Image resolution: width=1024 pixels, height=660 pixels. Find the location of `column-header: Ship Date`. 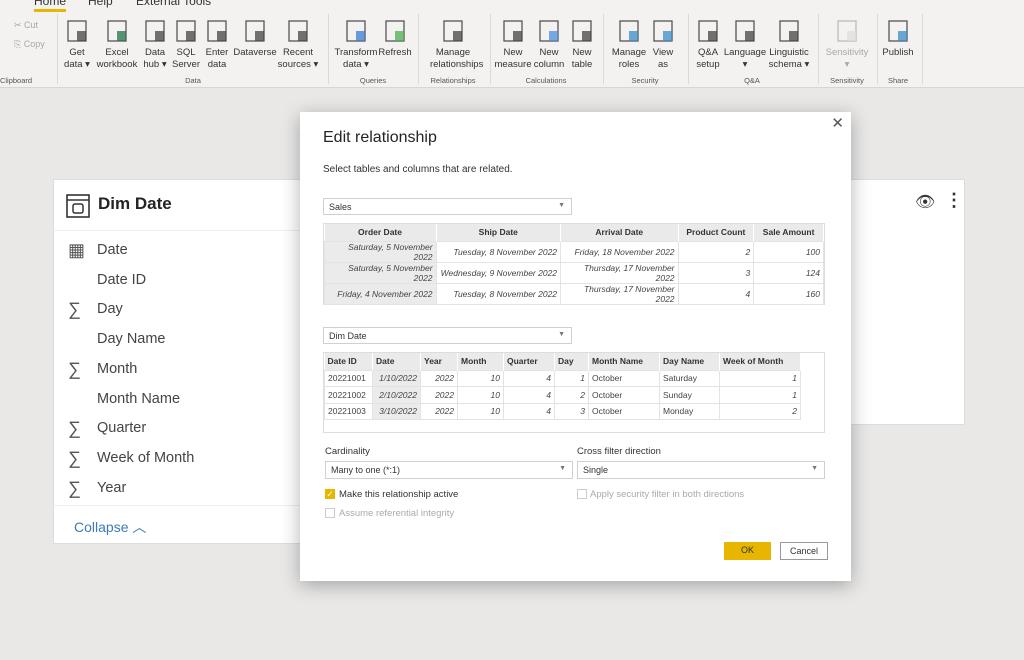

column-header: Ship Date is located at coordinates (499, 232).